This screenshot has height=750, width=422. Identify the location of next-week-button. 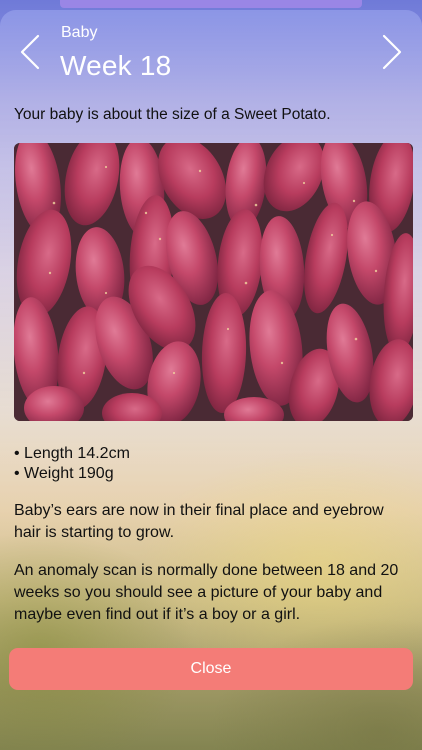
(392, 52).